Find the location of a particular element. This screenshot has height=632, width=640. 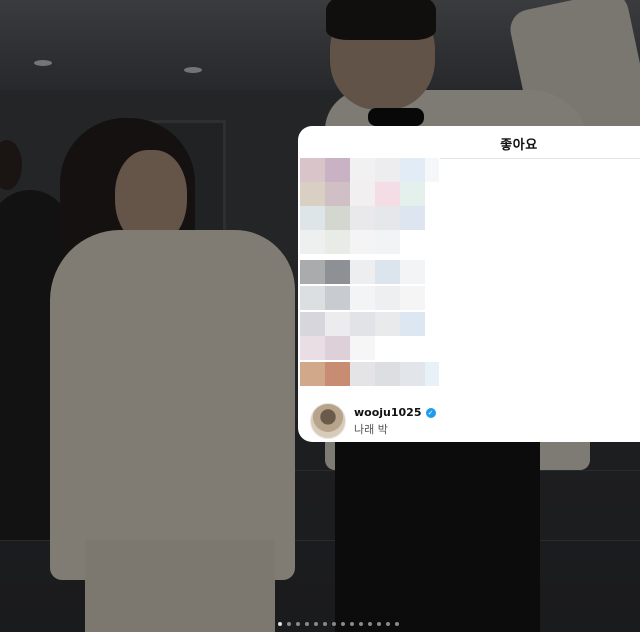

panel-title: 좋아요 is located at coordinates (519, 145).